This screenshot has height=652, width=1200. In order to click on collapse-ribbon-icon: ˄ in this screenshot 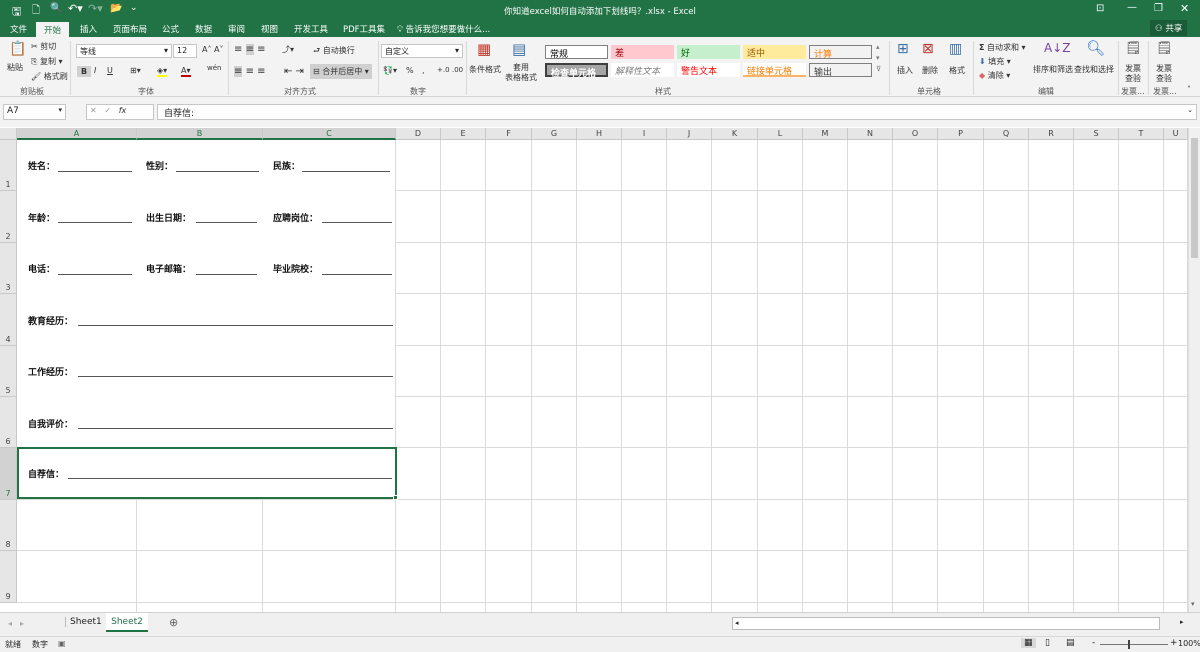, I will do `click(1189, 89)`.